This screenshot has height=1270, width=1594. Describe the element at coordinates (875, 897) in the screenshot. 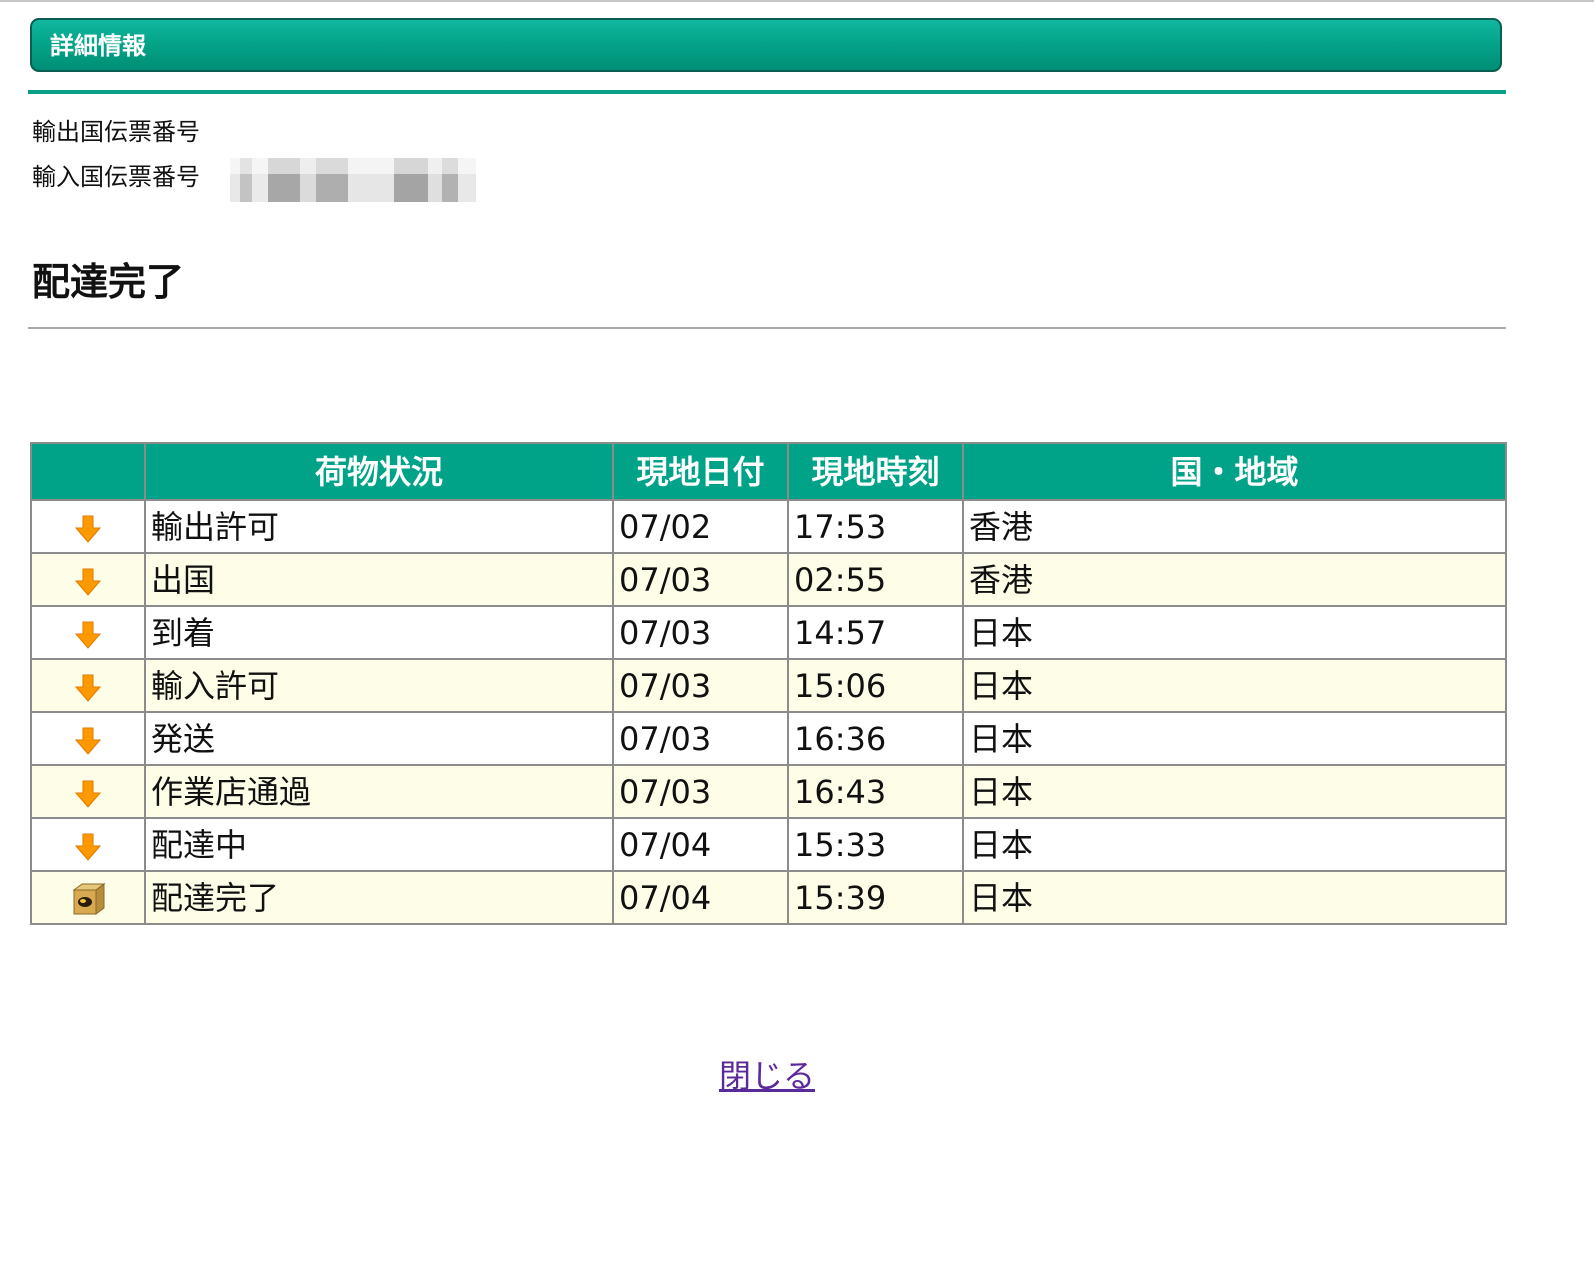

I see `row-time: 15:39` at that location.